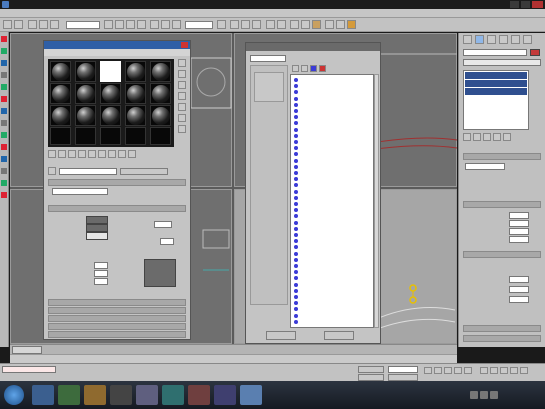 The width and height of the screenshot is (545, 409). I want to click on material-editor-icon, so click(316, 24).